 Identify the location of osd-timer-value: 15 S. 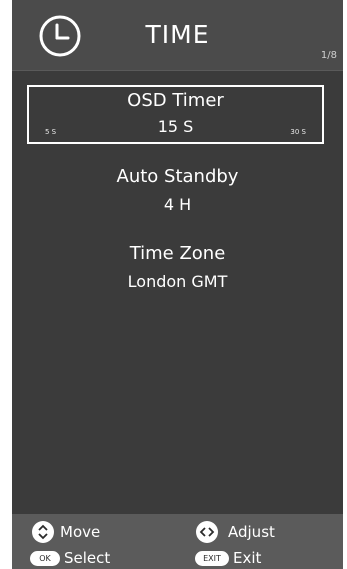
(175, 126).